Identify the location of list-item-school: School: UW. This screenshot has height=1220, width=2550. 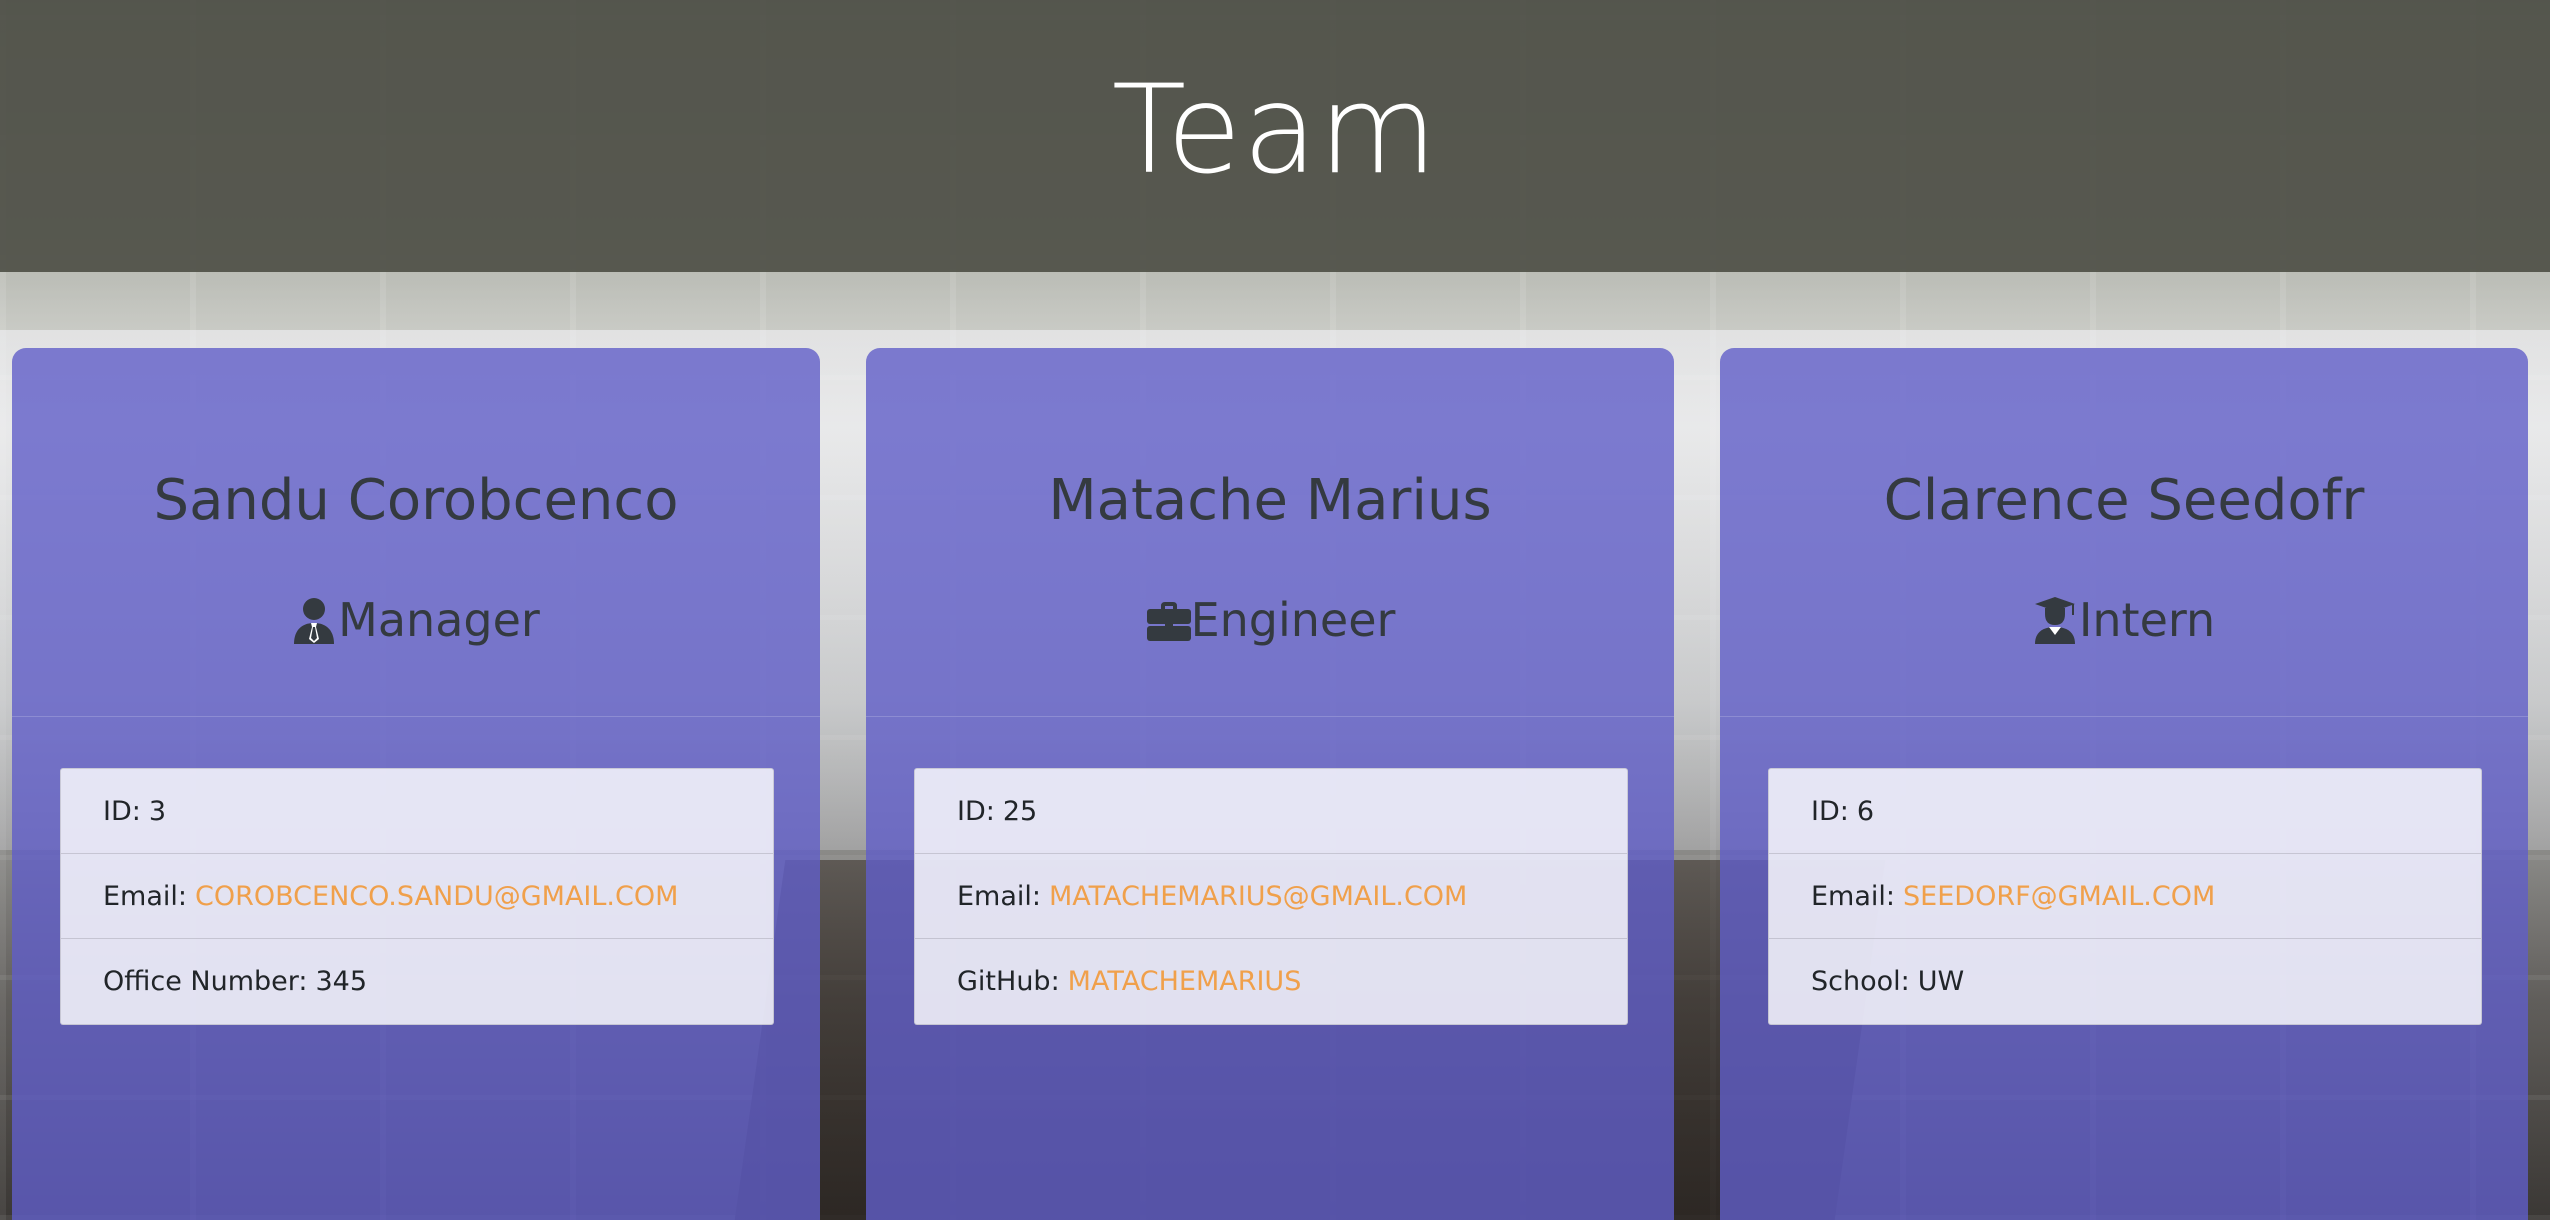
(2125, 981).